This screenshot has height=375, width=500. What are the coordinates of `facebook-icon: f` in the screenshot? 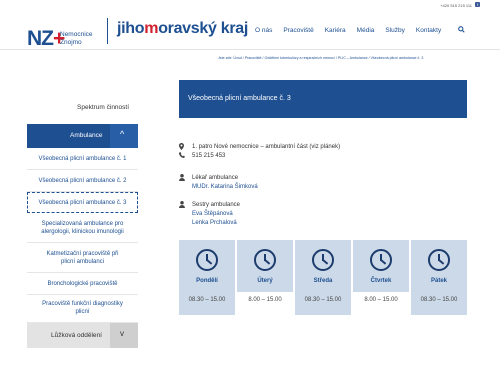 It's located at (477, 4).